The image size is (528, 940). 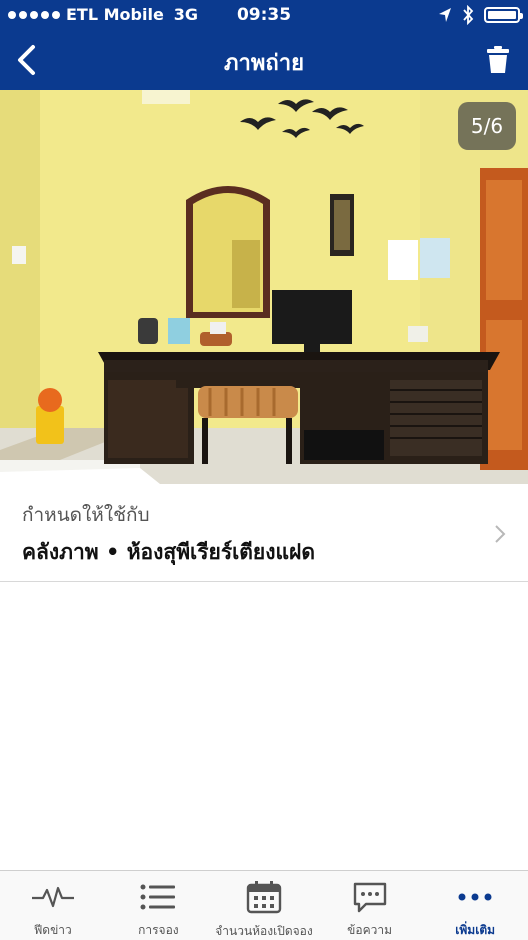 What do you see at coordinates (115, 14) in the screenshot?
I see `carrier-name: ETL Mobile` at bounding box center [115, 14].